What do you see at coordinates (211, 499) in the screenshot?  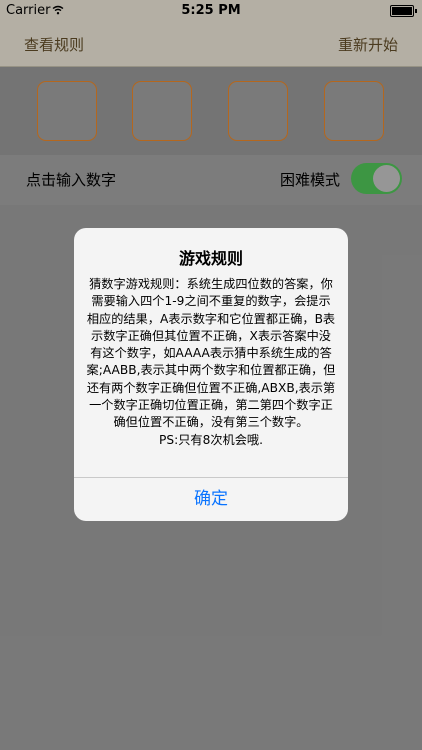 I see `confirm-button: 确定` at bounding box center [211, 499].